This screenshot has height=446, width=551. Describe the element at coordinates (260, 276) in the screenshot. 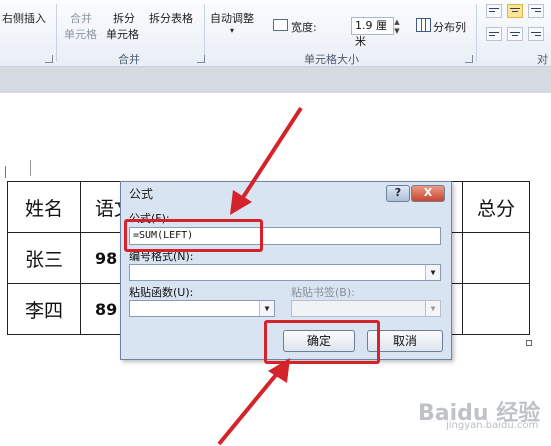

I see `annotation-arrows` at that location.